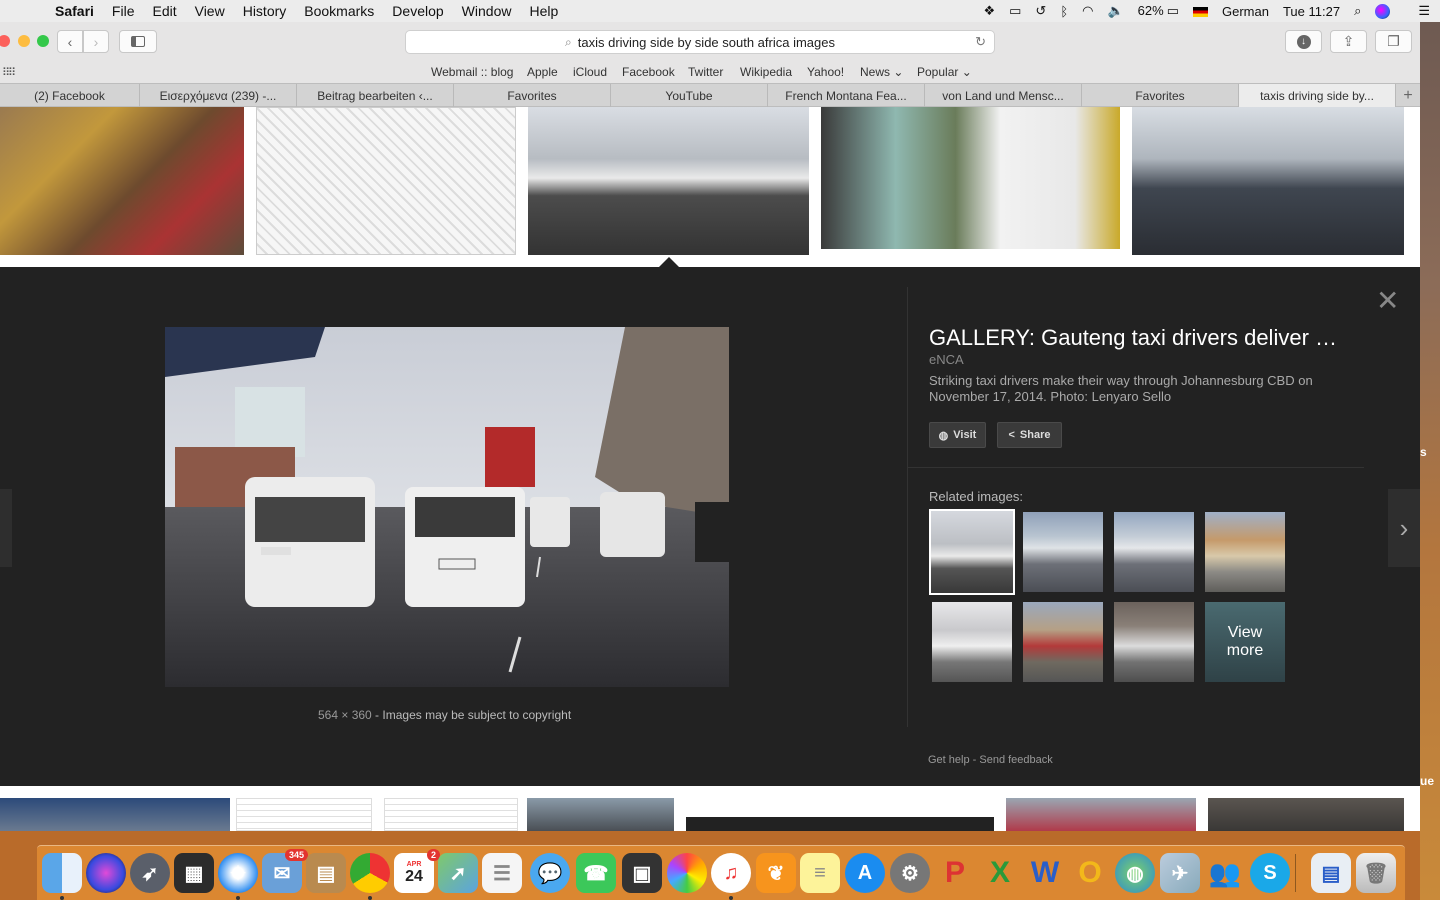 The height and width of the screenshot is (900, 1440). Describe the element at coordinates (980, 42) in the screenshot. I see `reload-icon: ↻` at that location.